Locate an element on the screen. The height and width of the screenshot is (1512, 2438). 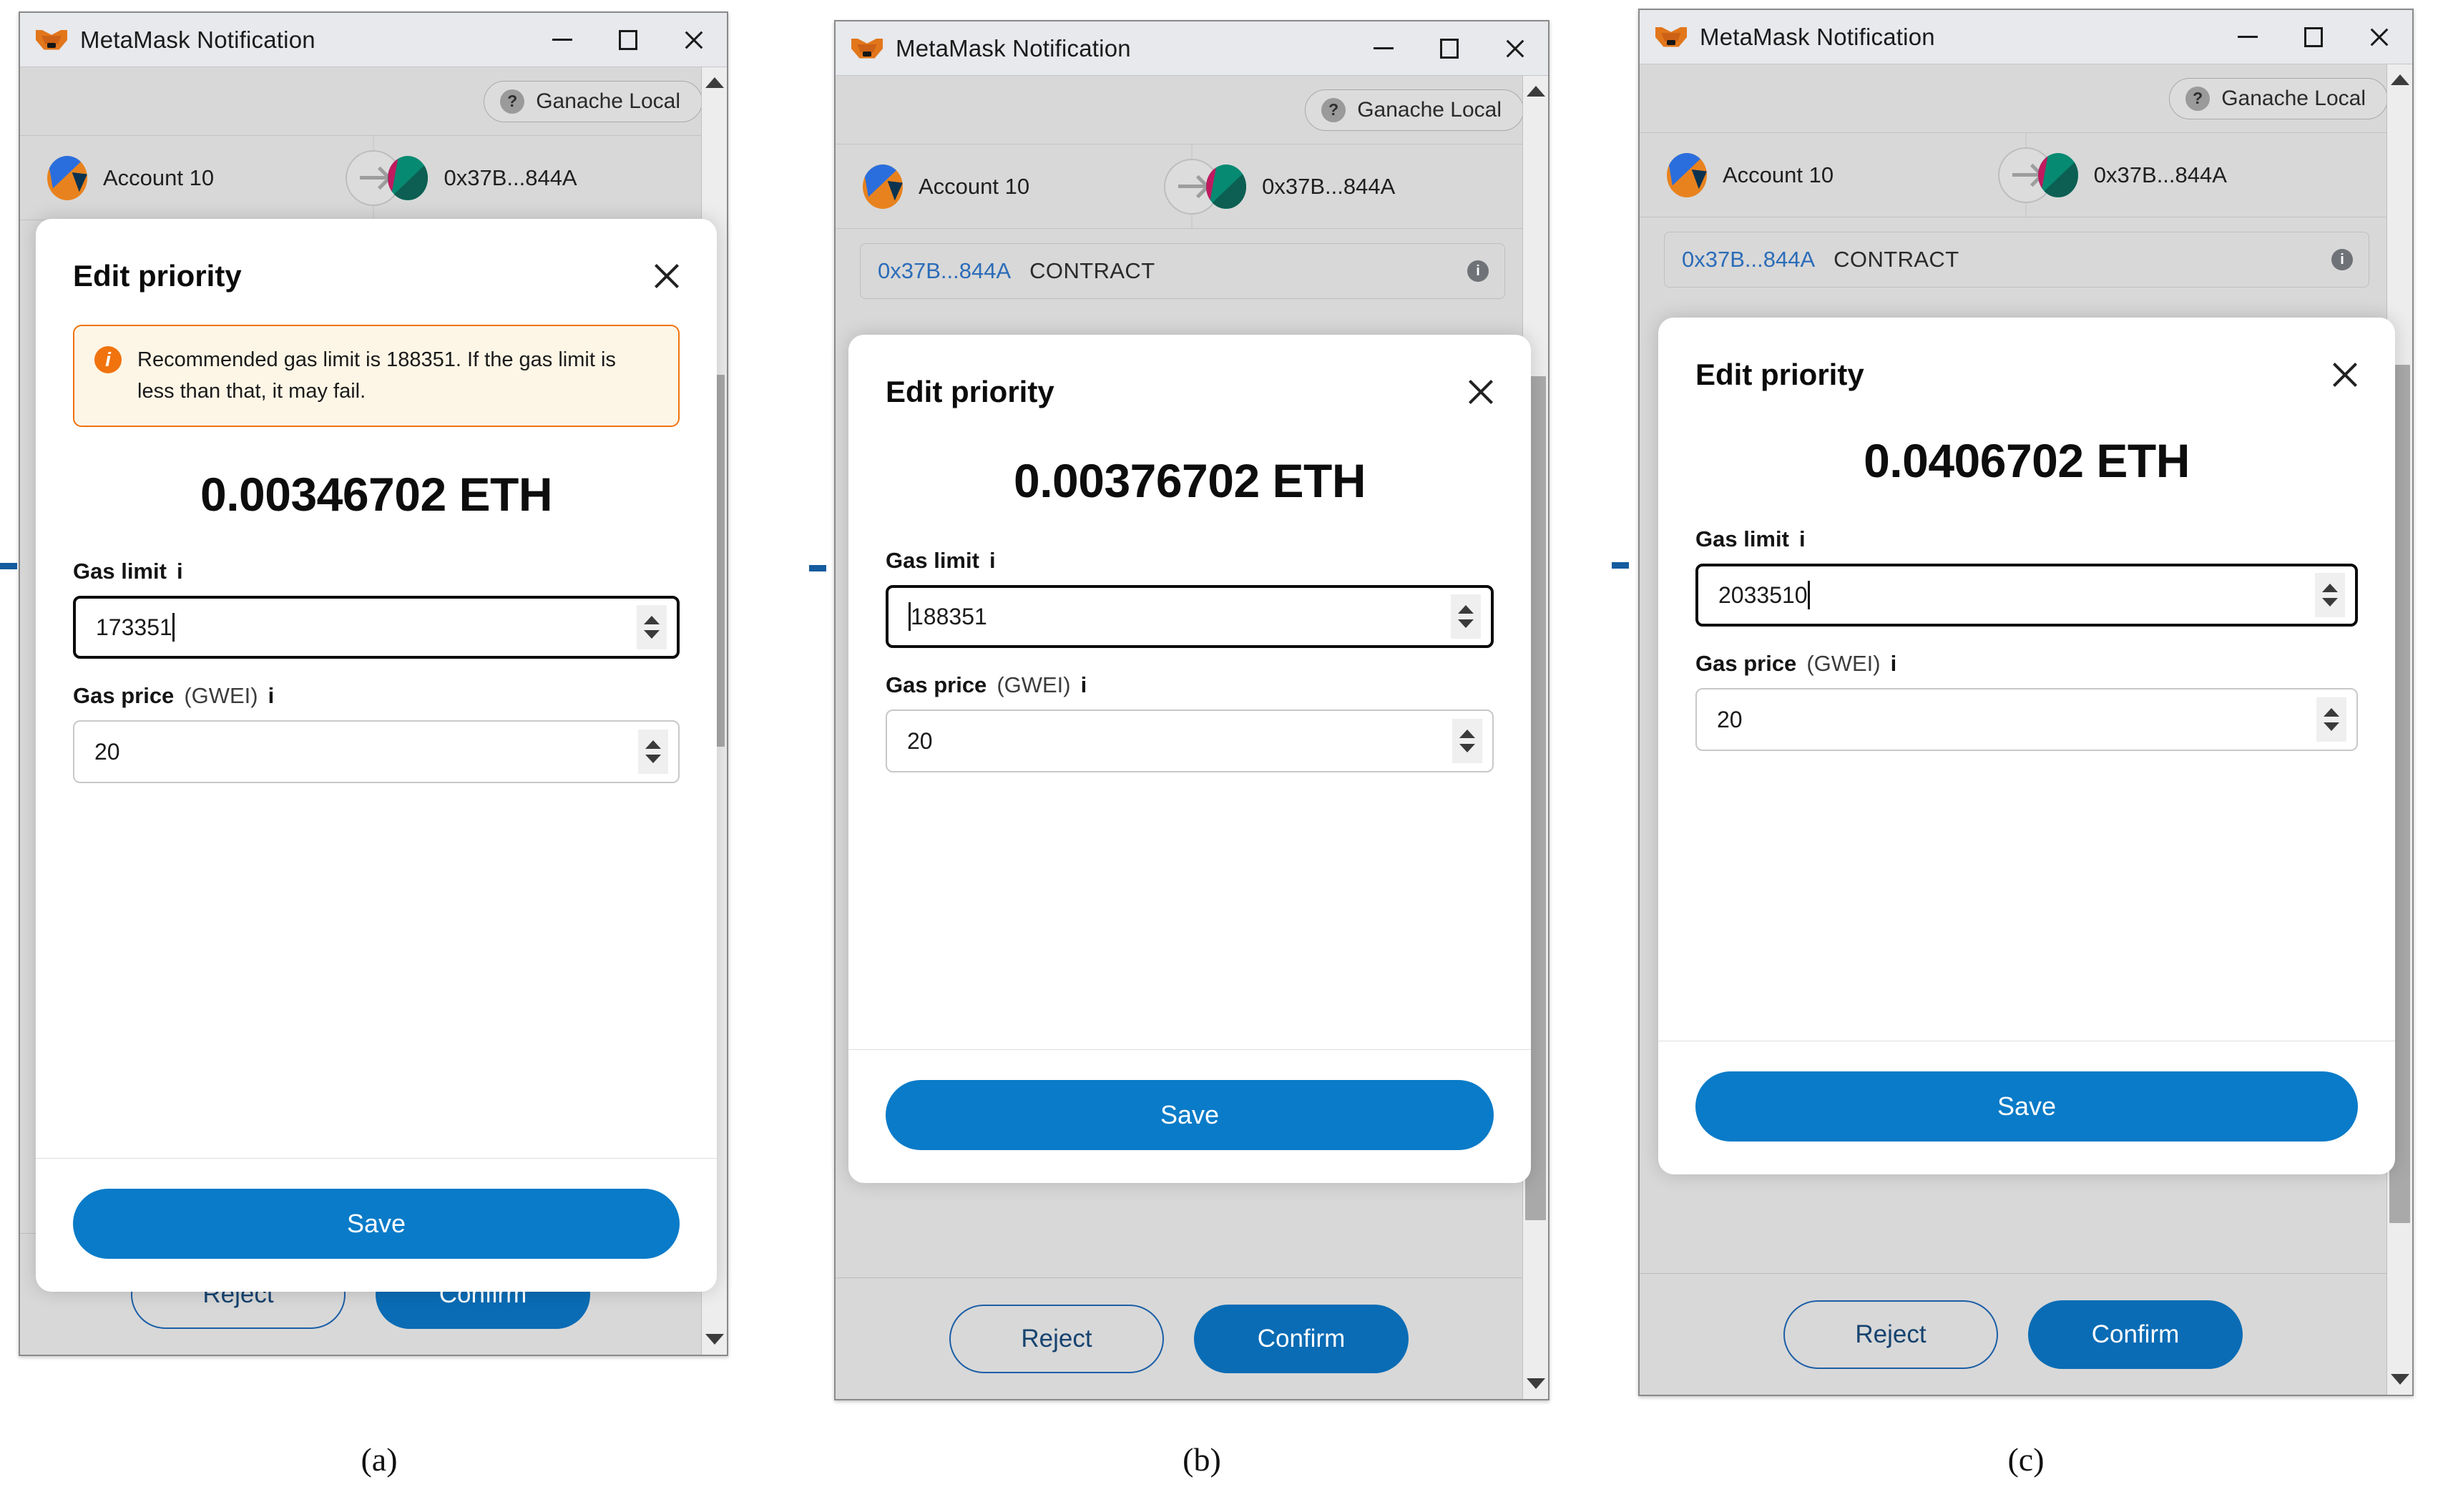
window-title: MetaMask Notification is located at coordinates (1014, 48).